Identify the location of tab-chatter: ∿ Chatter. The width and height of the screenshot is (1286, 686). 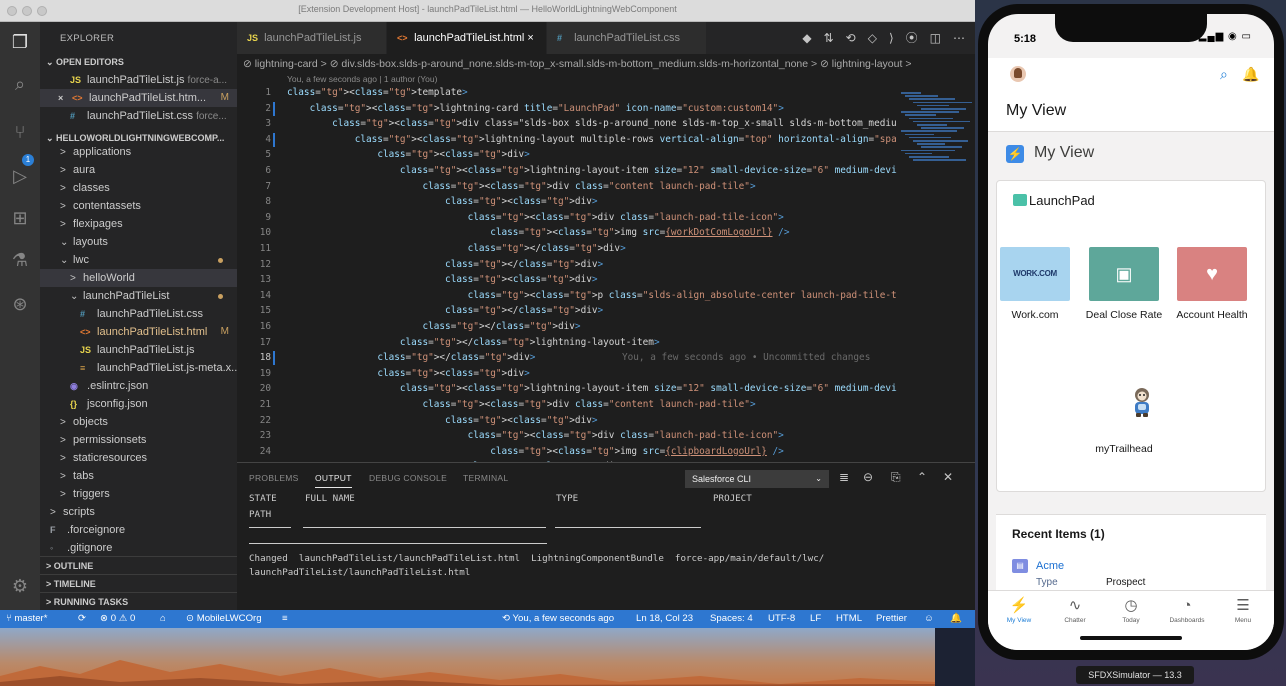
(1075, 610).